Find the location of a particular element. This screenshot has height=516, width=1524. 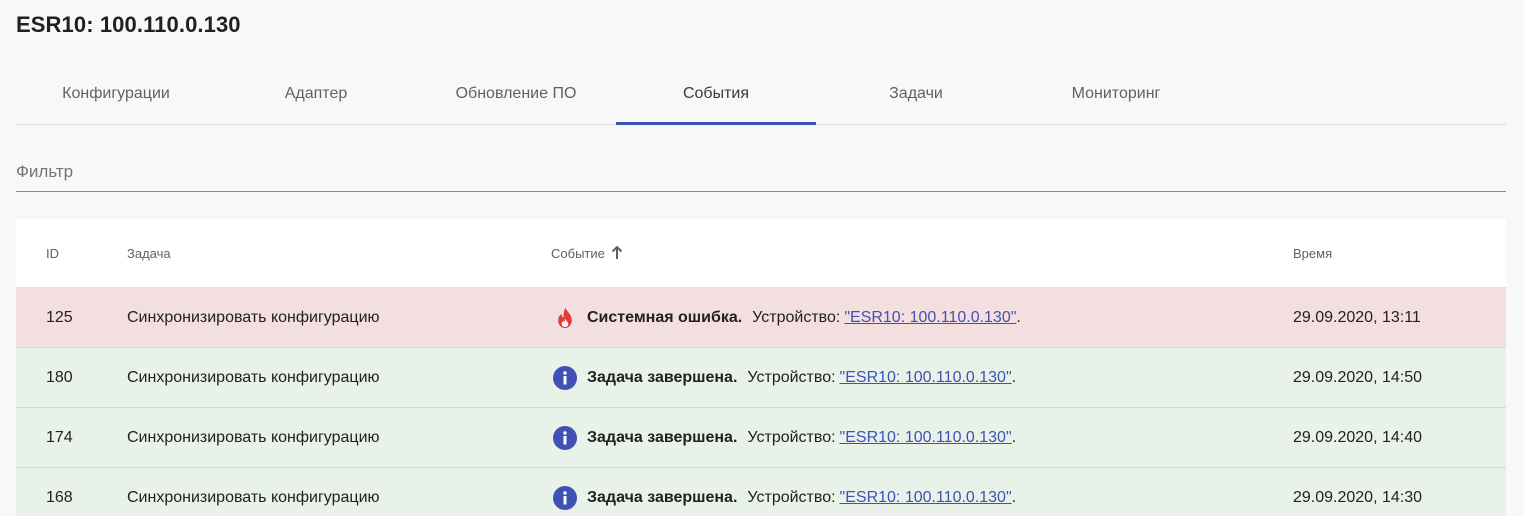

tab-label: Обновление ПО is located at coordinates (516, 93).